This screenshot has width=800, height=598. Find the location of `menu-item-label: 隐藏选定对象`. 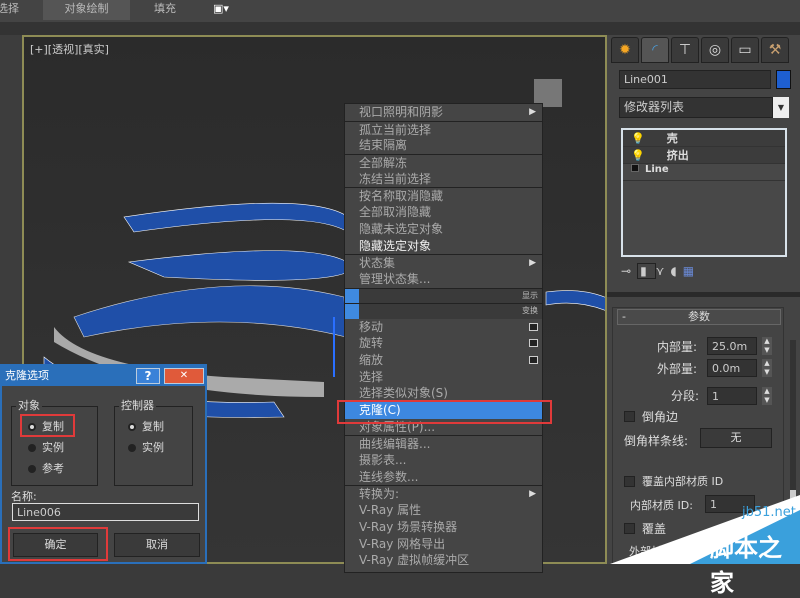

menu-item-label: 隐藏选定对象 is located at coordinates (395, 245).